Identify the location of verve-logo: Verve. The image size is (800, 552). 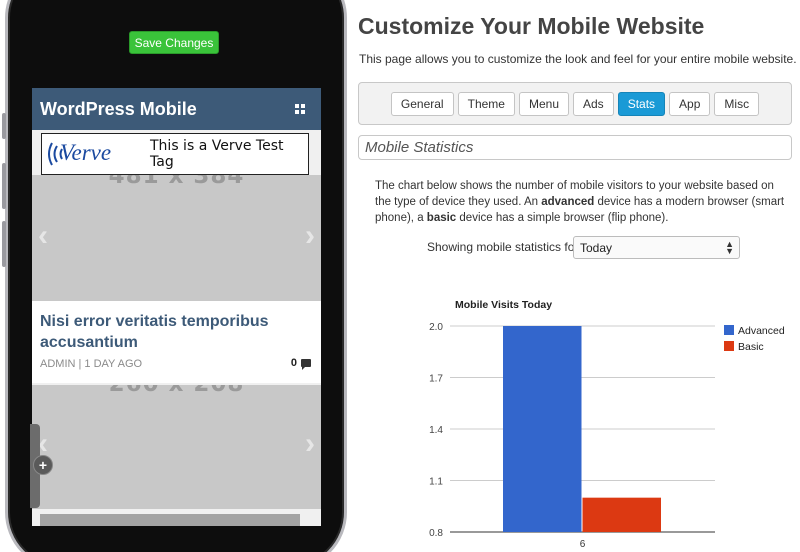
(92, 154).